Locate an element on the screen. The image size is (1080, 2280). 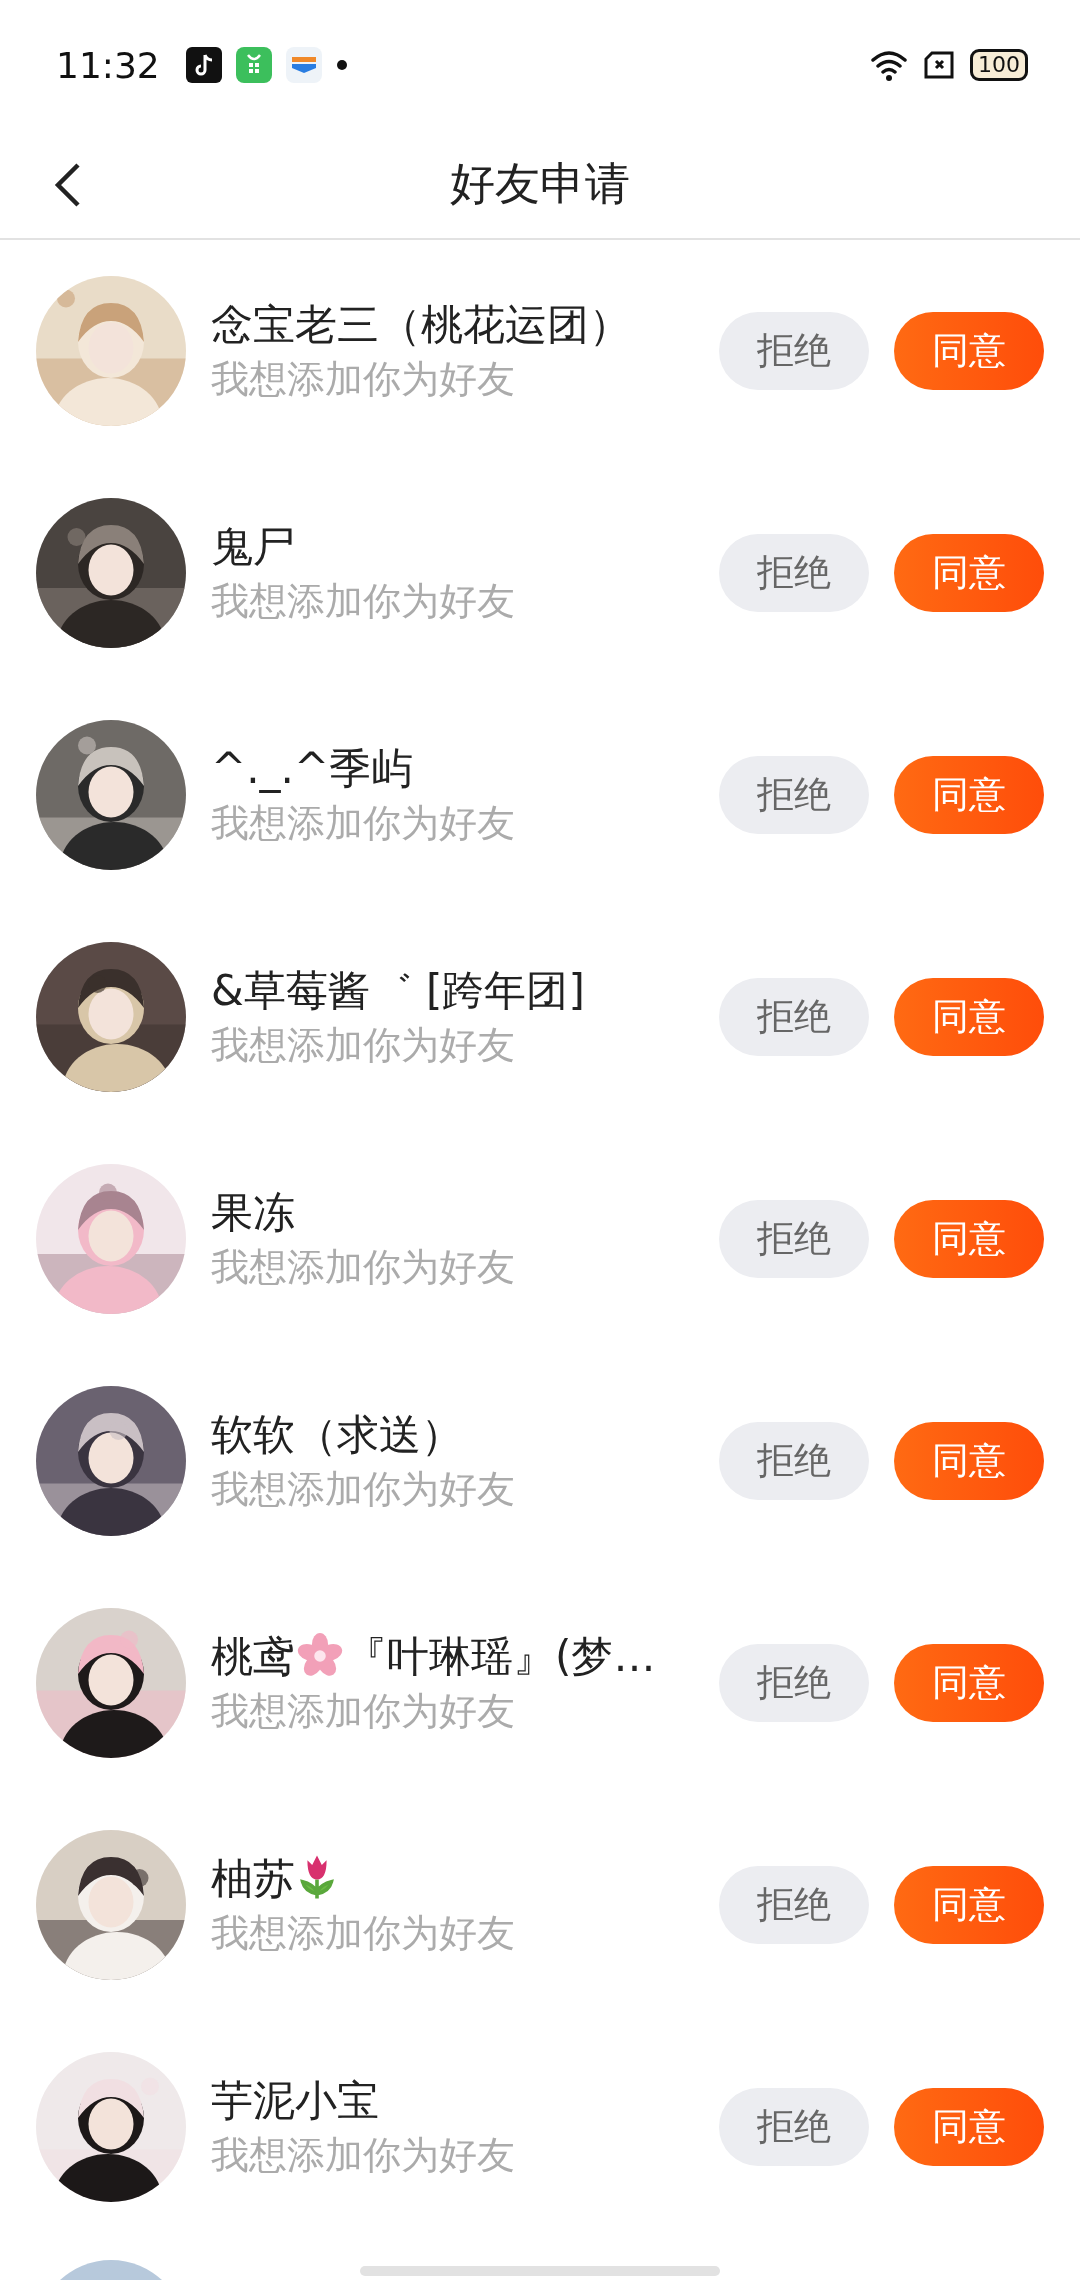
music-note-app-icon is located at coordinates (203, 65).